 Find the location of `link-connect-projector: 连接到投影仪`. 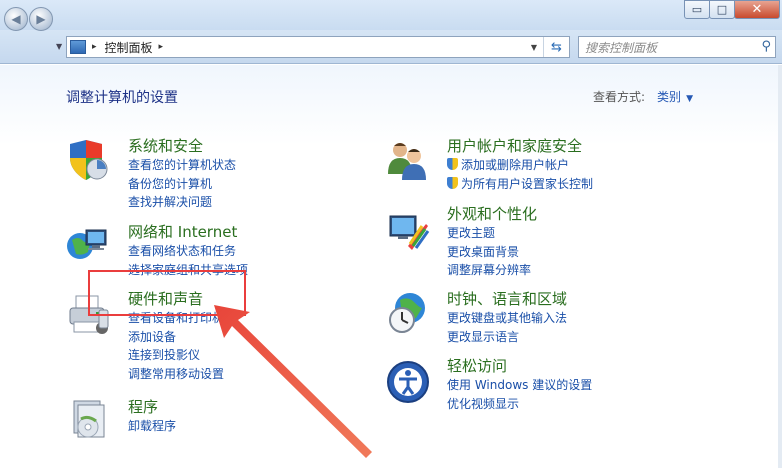

link-connect-projector: 连接到投影仪 is located at coordinates (176, 355).